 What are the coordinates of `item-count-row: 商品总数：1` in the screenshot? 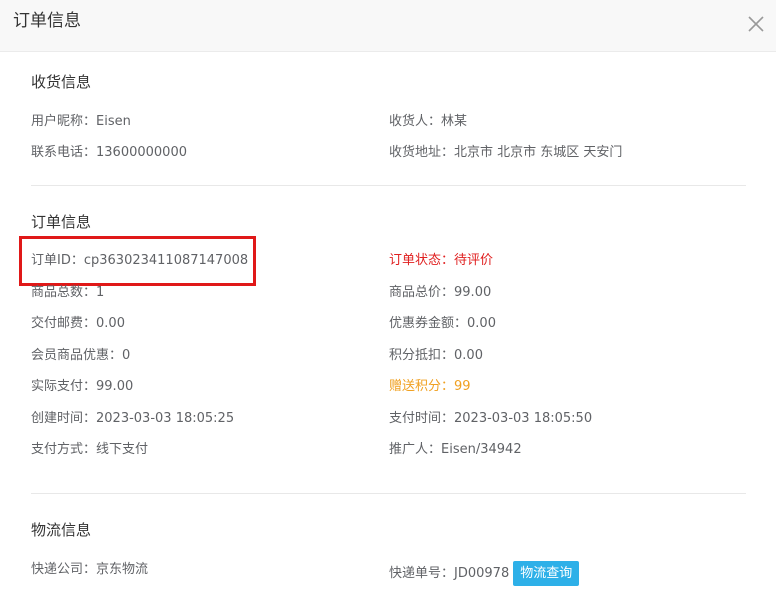 It's located at (67, 293).